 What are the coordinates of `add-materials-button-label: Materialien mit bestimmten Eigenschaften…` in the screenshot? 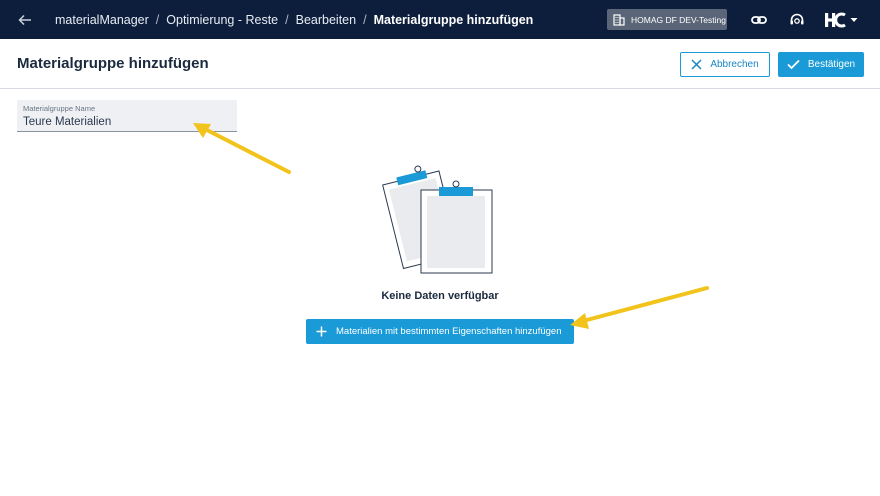 It's located at (449, 331).